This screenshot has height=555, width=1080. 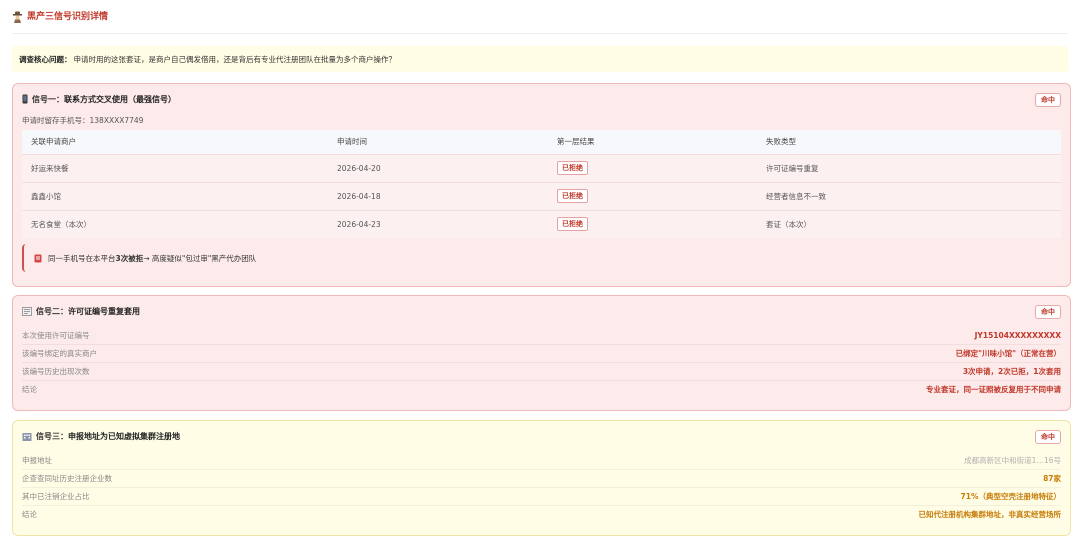 What do you see at coordinates (541, 460) in the screenshot?
I see `kv-row: 申报地址 成都高新区中和街道1…16号` at bounding box center [541, 460].